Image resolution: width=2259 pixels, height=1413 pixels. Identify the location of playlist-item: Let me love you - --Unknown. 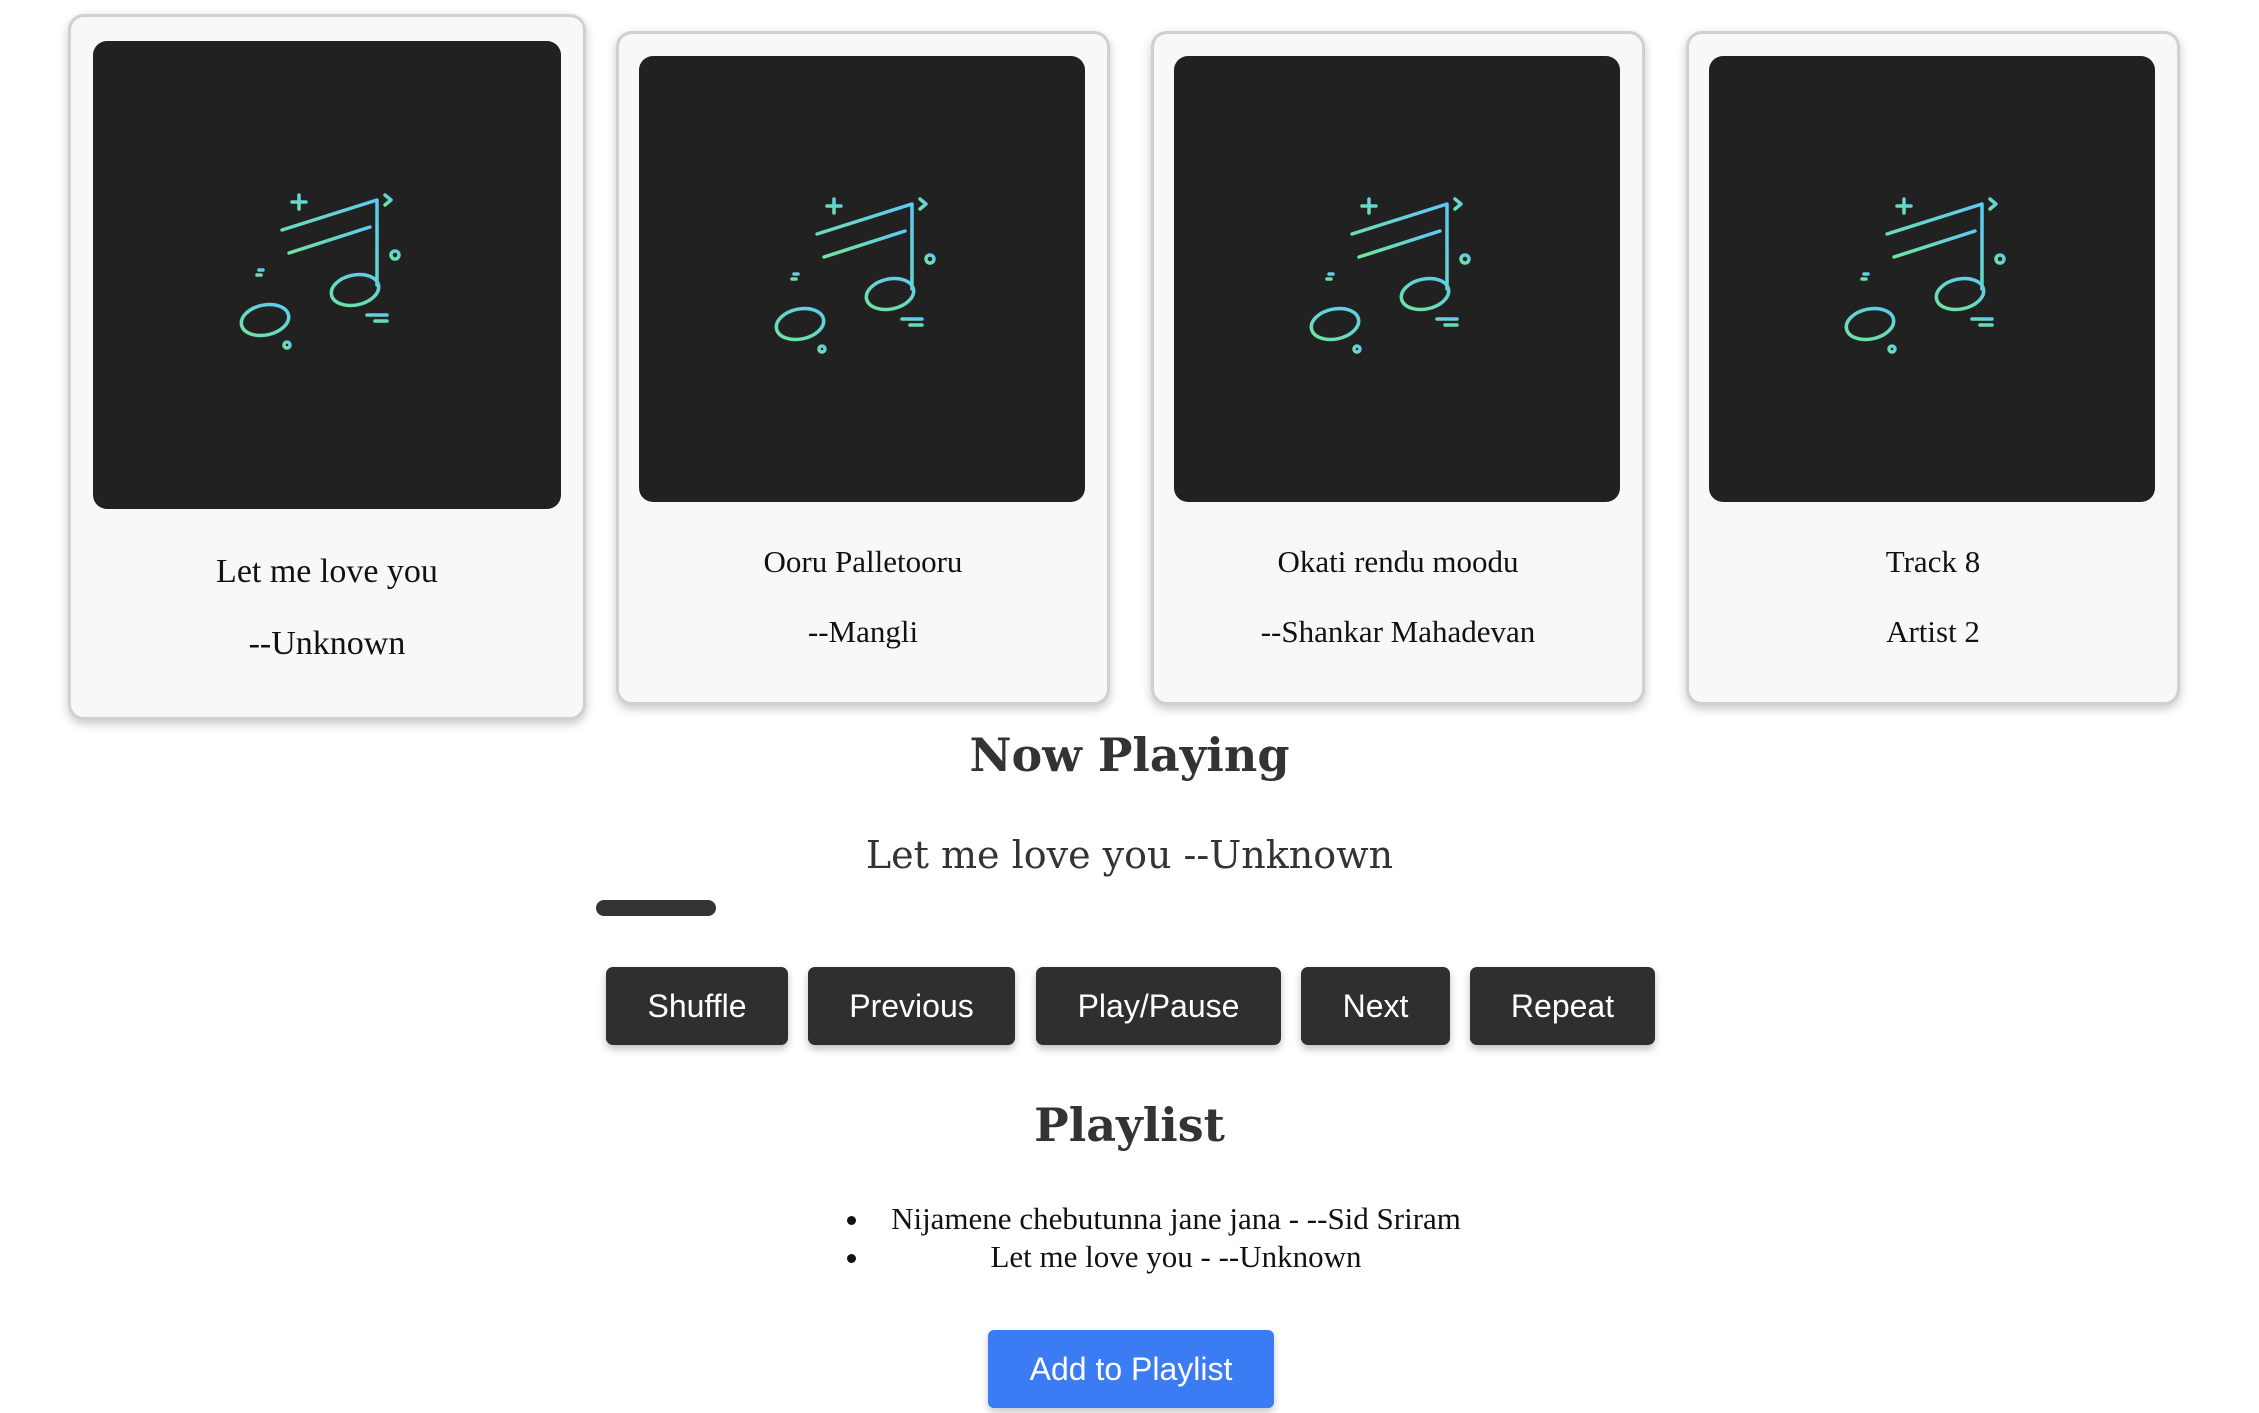
(1176, 1257).